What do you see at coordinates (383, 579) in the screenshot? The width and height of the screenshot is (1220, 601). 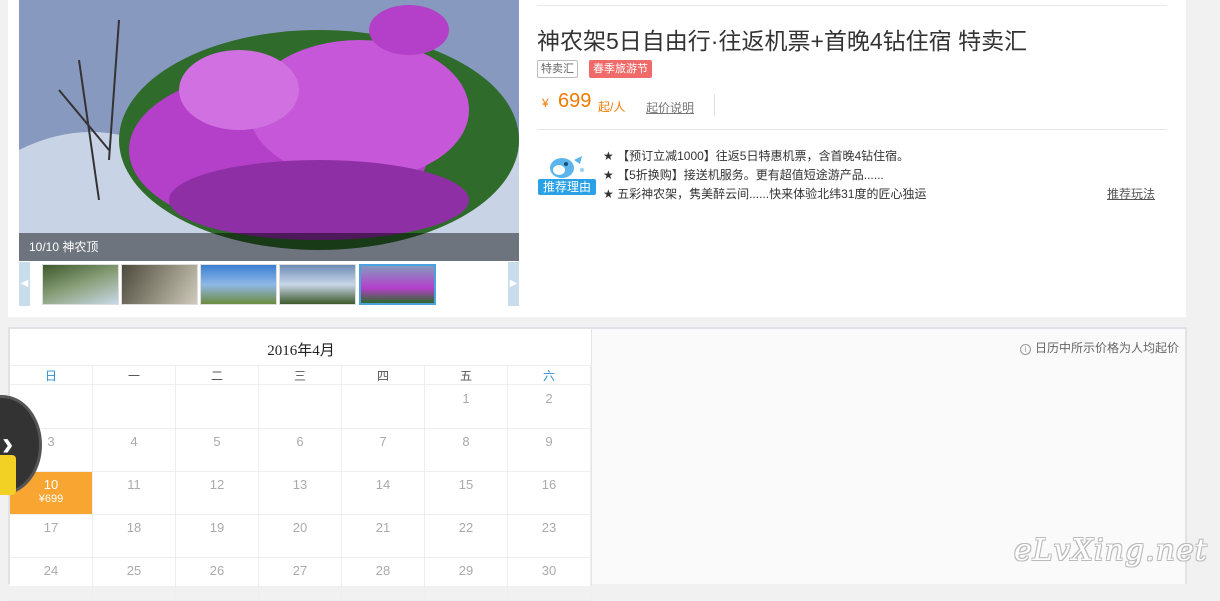 I see `calendar-day-cell: 28` at bounding box center [383, 579].